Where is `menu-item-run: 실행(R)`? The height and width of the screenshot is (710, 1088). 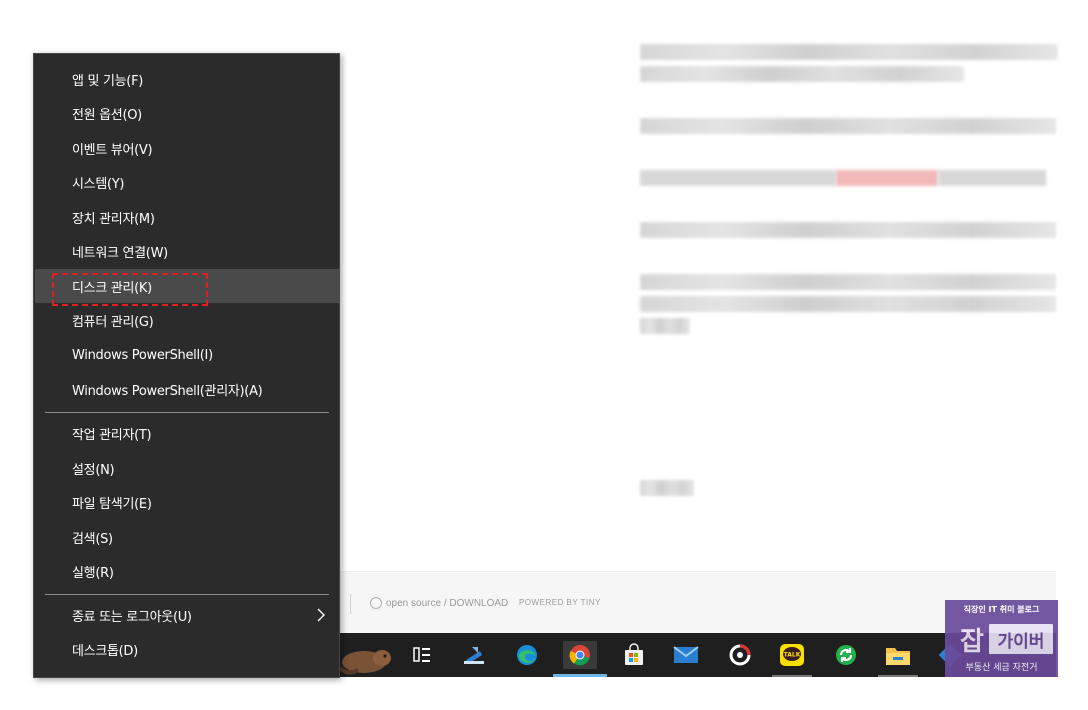 menu-item-run: 실행(R) is located at coordinates (187, 571).